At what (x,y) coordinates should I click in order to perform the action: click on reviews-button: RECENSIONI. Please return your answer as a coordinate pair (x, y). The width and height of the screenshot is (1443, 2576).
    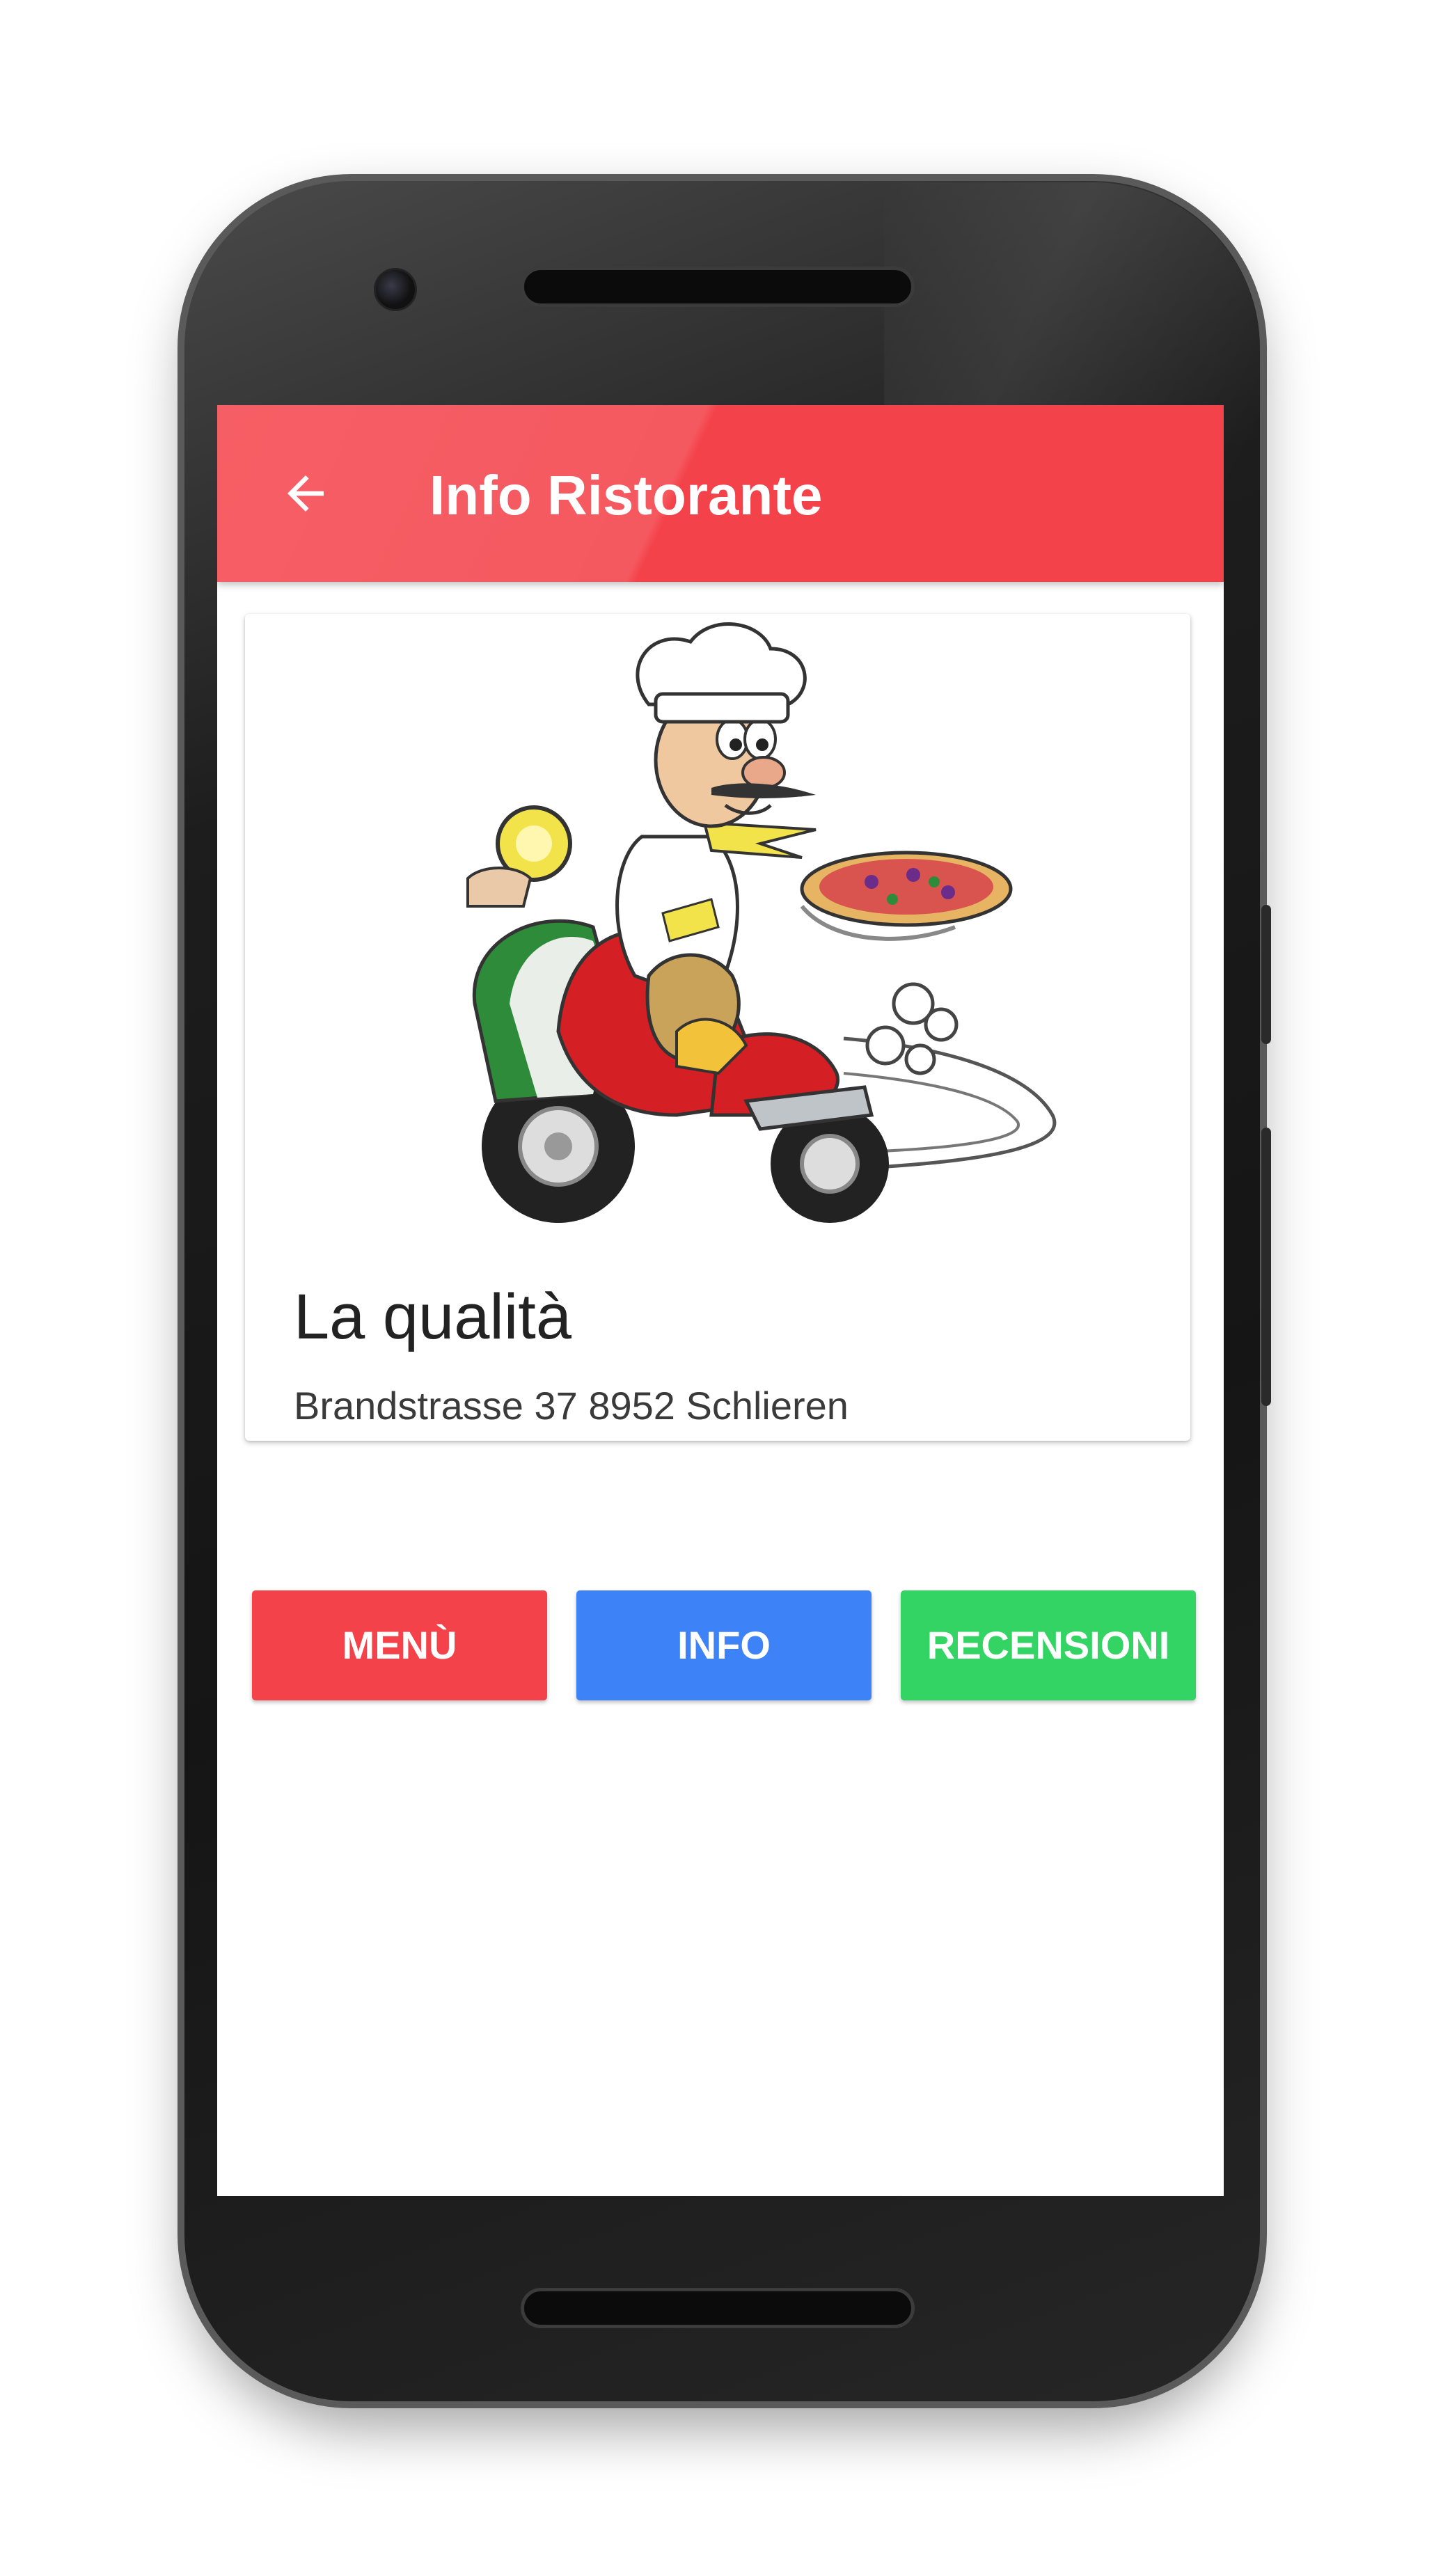
    Looking at the image, I should click on (1048, 1645).